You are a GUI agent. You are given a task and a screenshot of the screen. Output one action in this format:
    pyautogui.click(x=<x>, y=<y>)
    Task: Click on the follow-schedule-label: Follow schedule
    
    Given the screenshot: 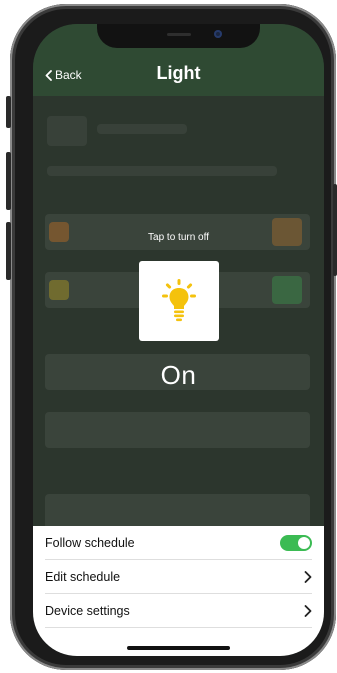 What is the action you would take?
    pyautogui.click(x=90, y=542)
    